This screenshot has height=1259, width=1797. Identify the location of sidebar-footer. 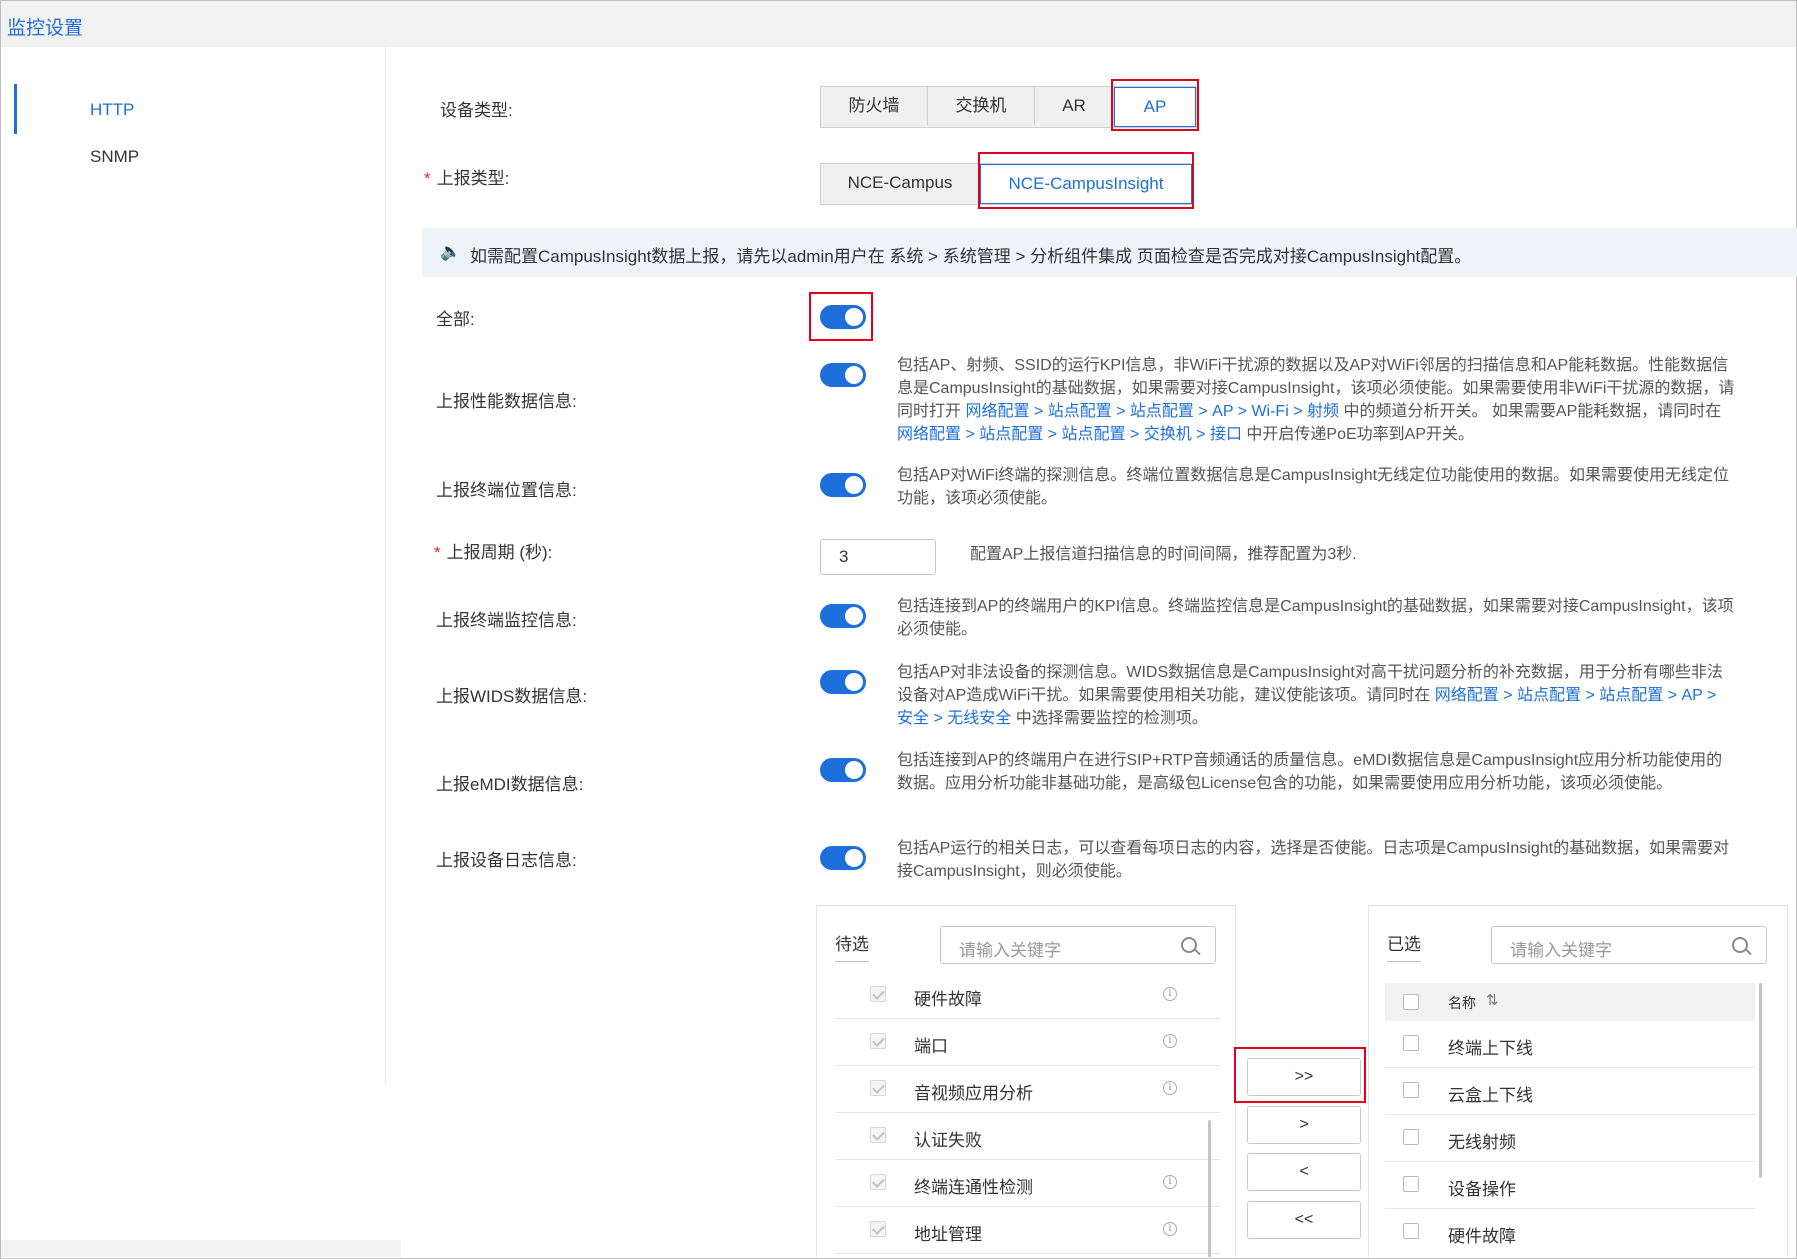
(201, 1248).